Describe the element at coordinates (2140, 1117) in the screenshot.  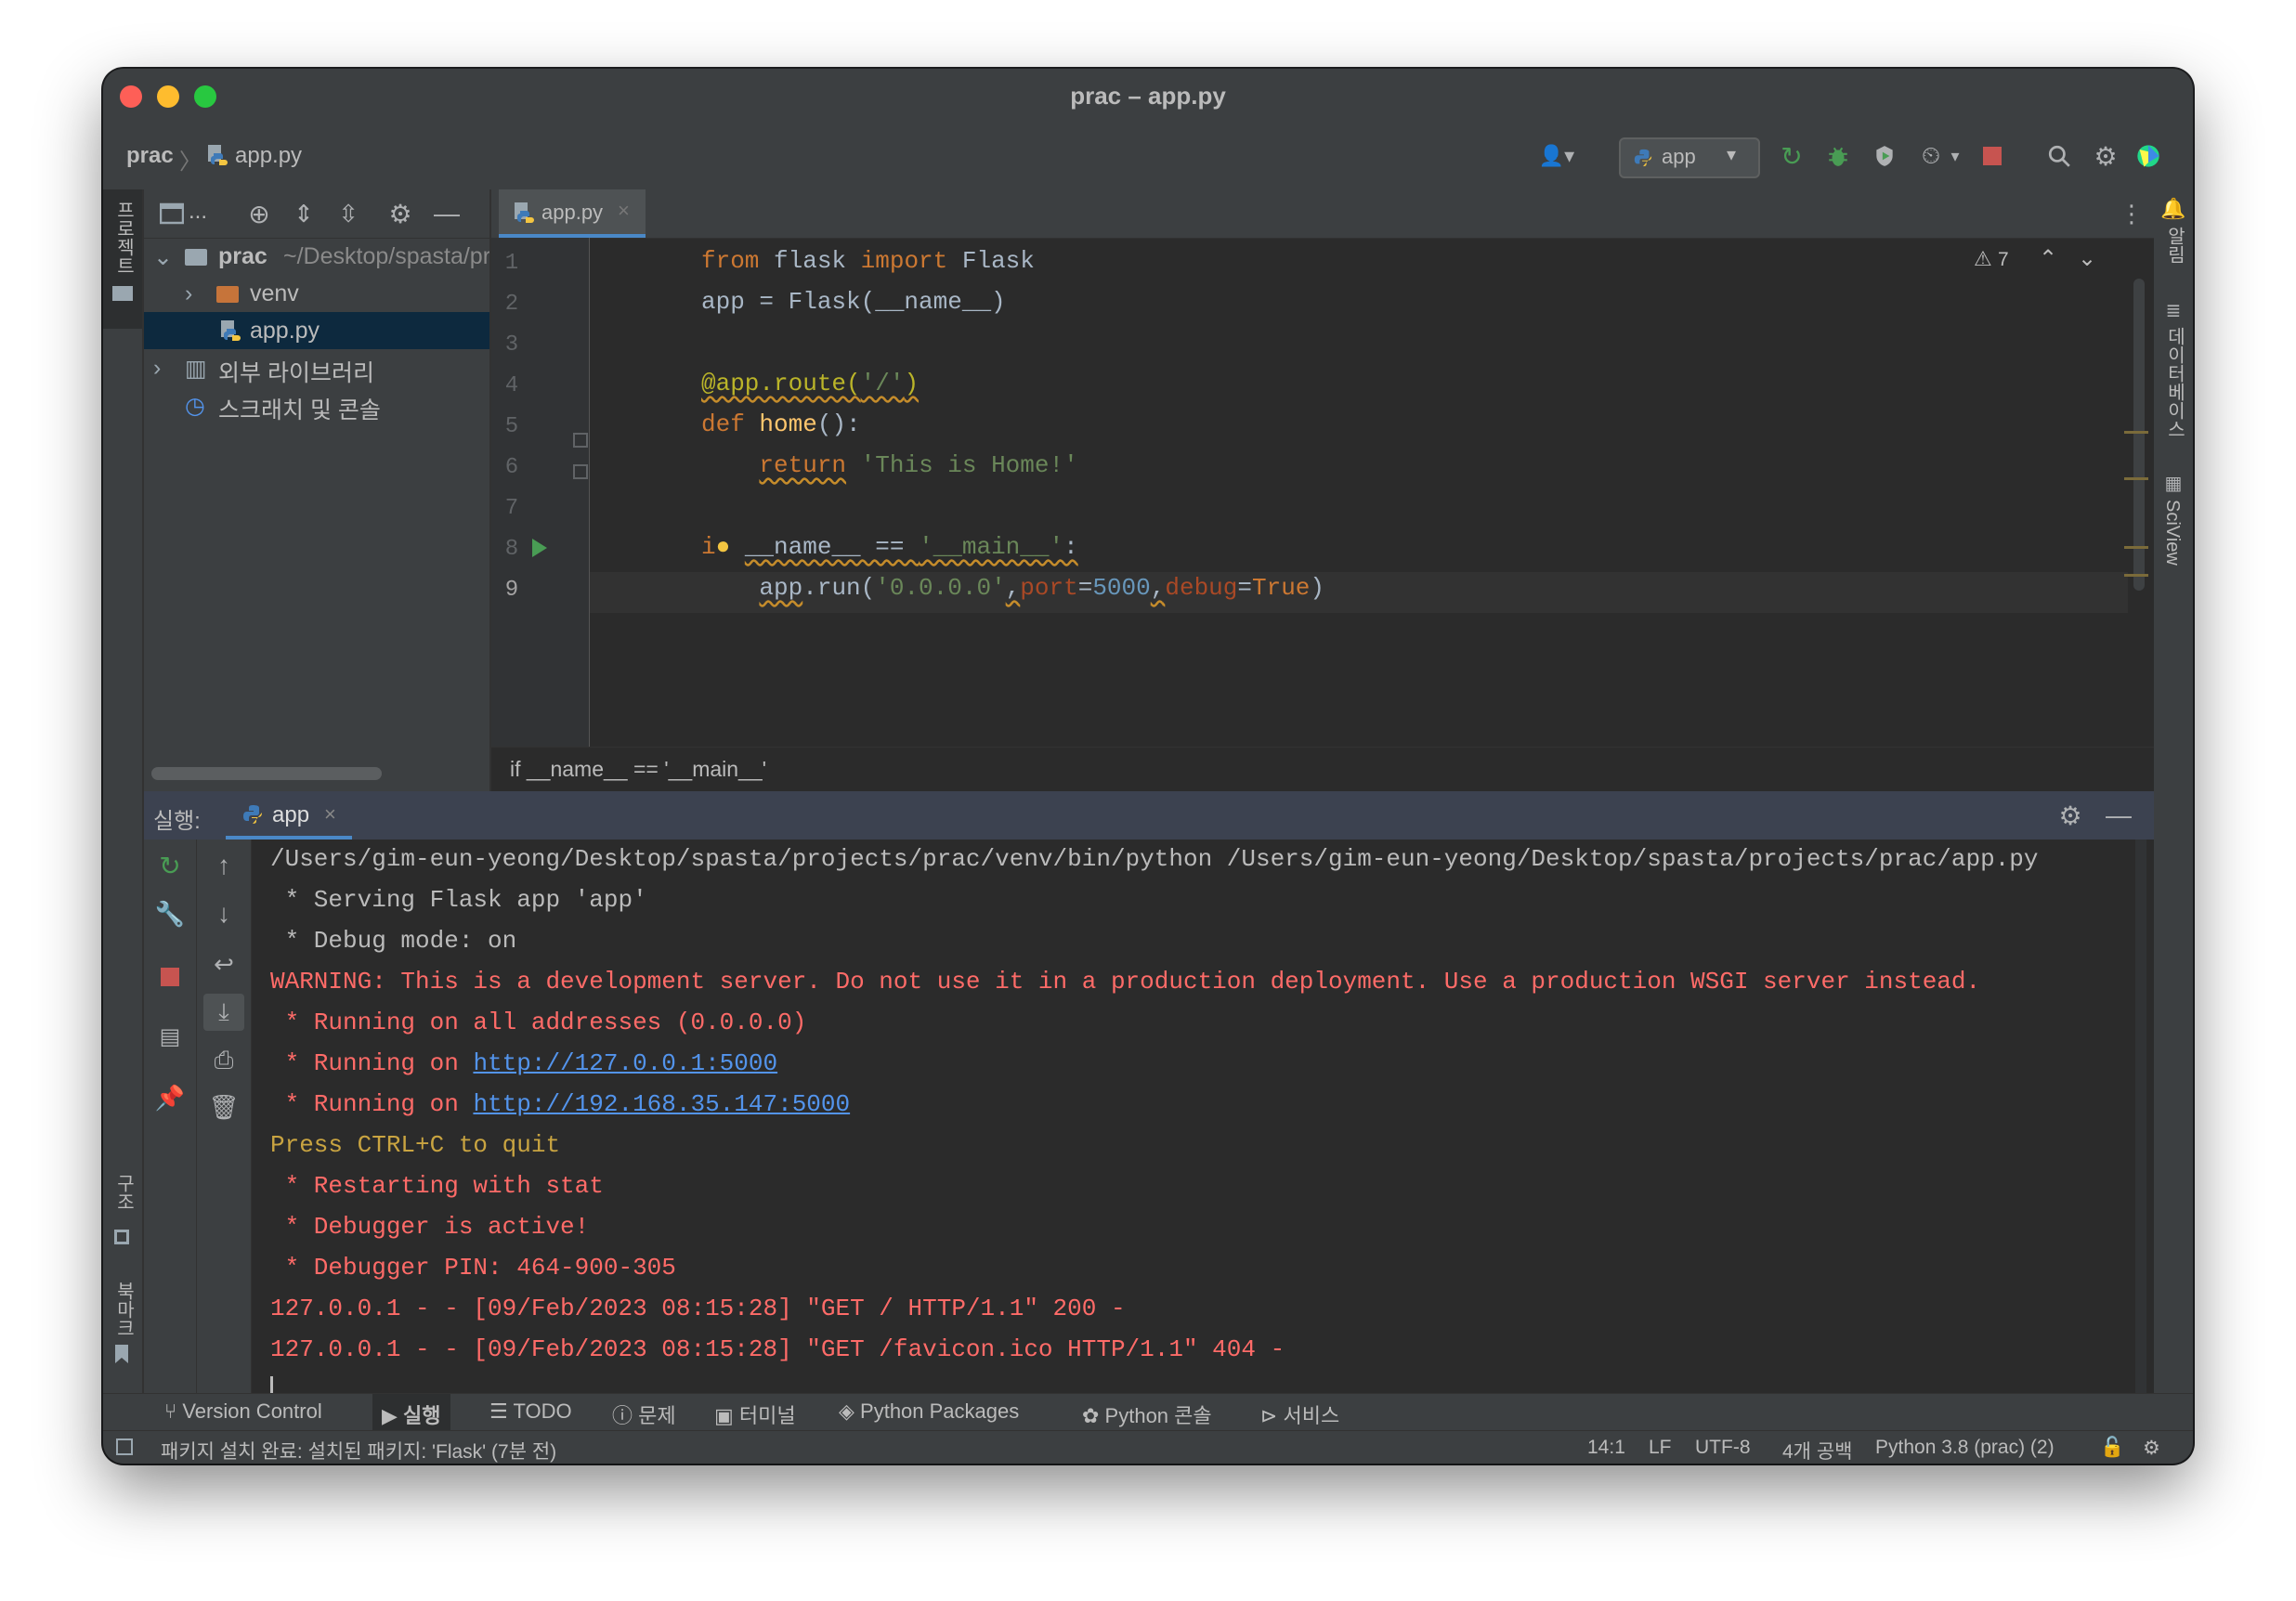
I see `console-scrollbar` at that location.